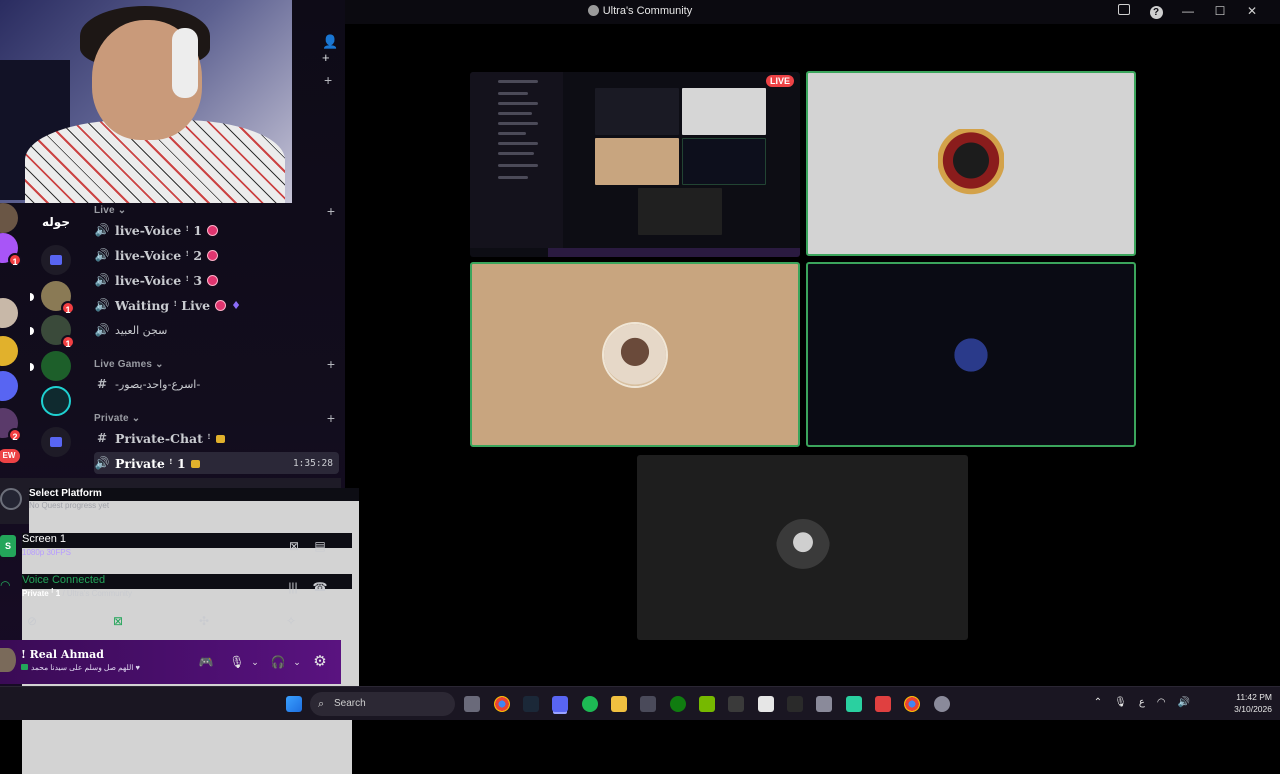  What do you see at coordinates (216, 305) in the screenshot?
I see `voice-channel: 🔊 Waiting ꜝ Live ♦` at bounding box center [216, 305].